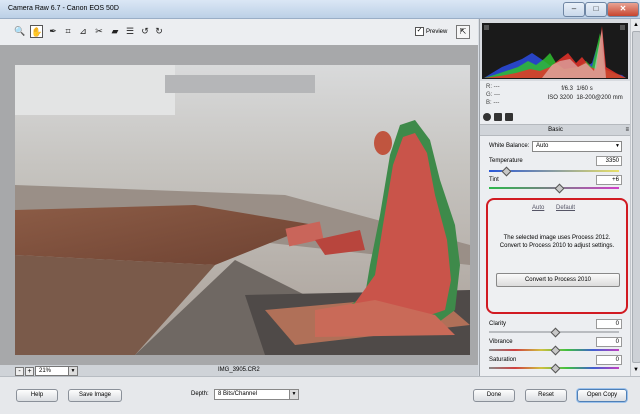 The width and height of the screenshot is (640, 414). Describe the element at coordinates (200, 394) in the screenshot. I see `depth-label: Depth:` at that location.